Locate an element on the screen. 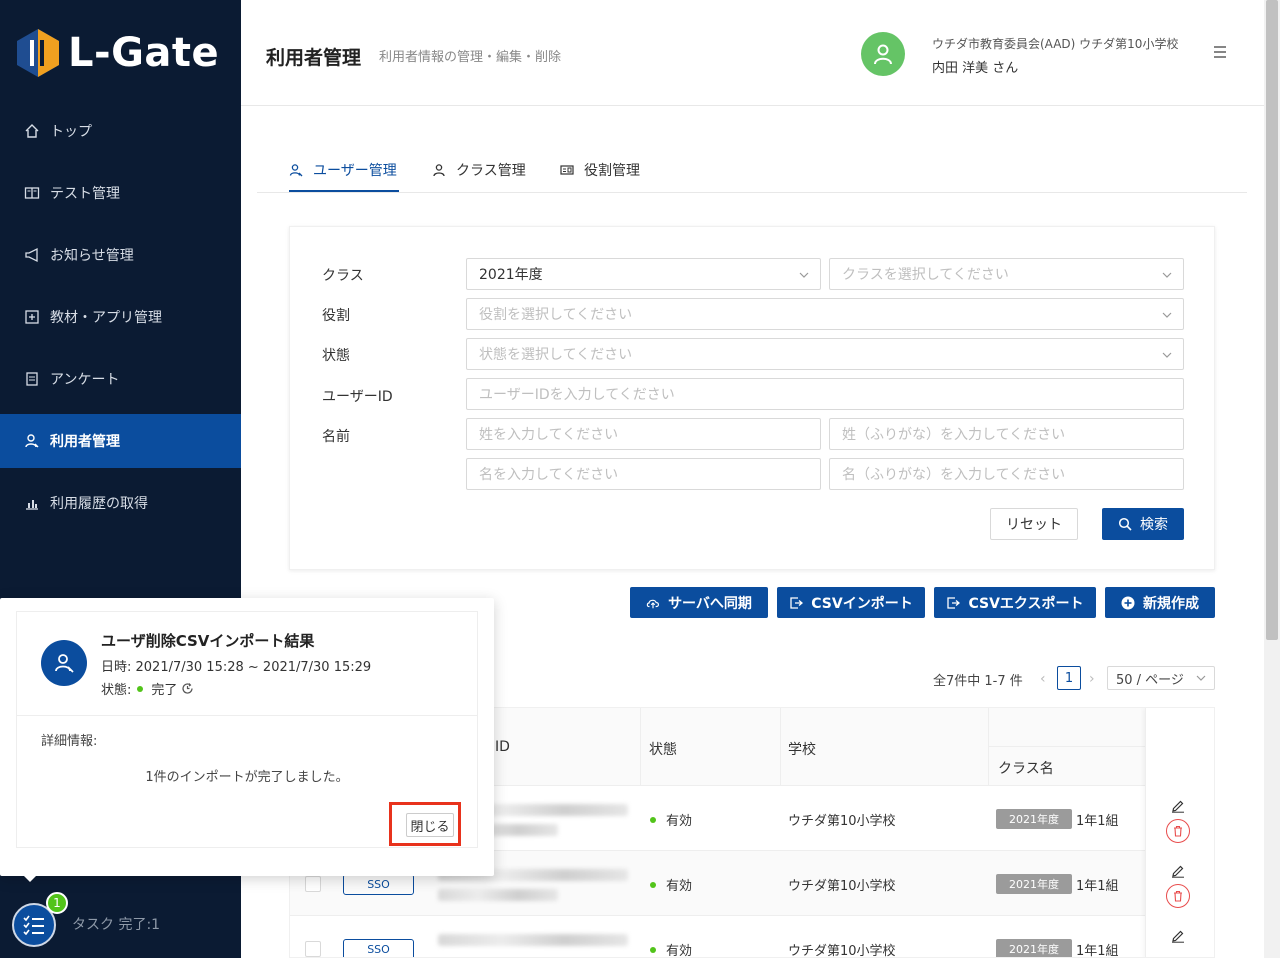  logo-mark-icon is located at coordinates (38, 53).